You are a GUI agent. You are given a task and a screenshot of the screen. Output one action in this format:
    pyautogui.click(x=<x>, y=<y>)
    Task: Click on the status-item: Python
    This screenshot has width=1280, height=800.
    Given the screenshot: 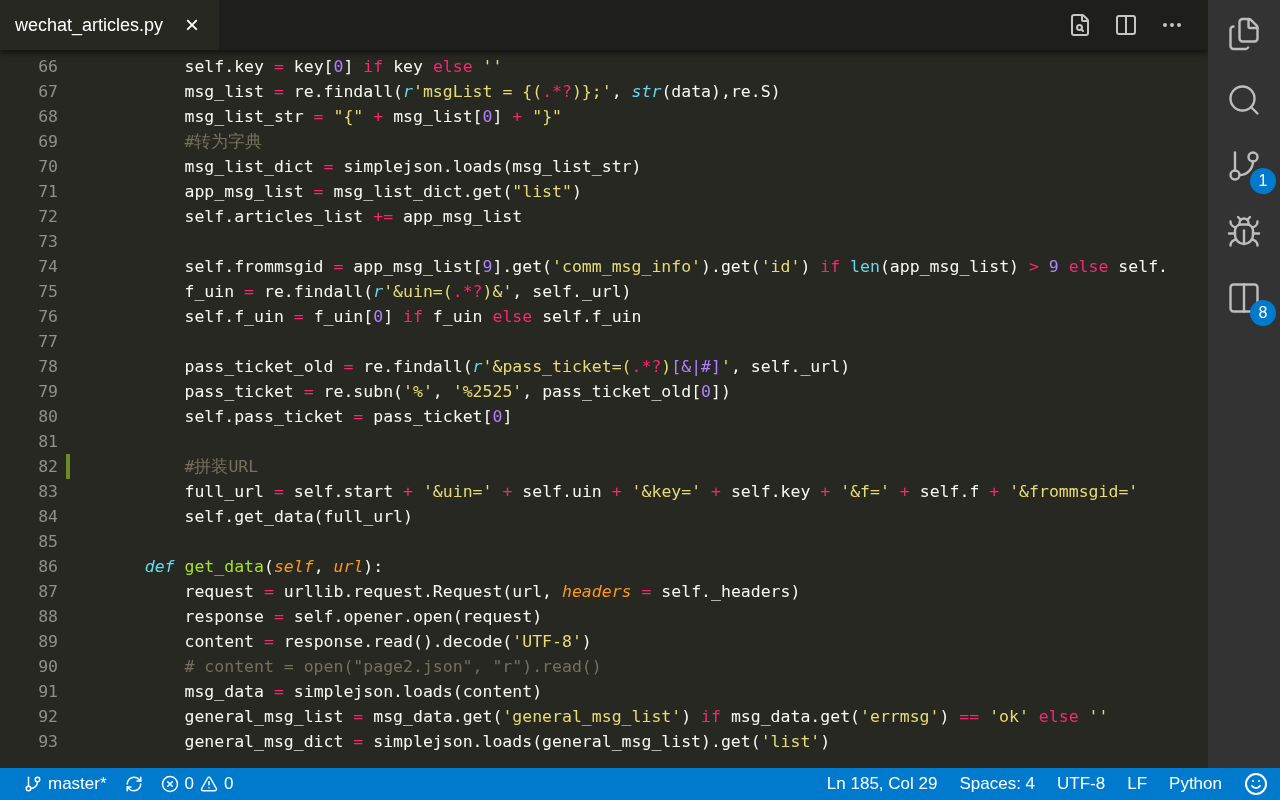 What is the action you would take?
    pyautogui.click(x=1195, y=784)
    